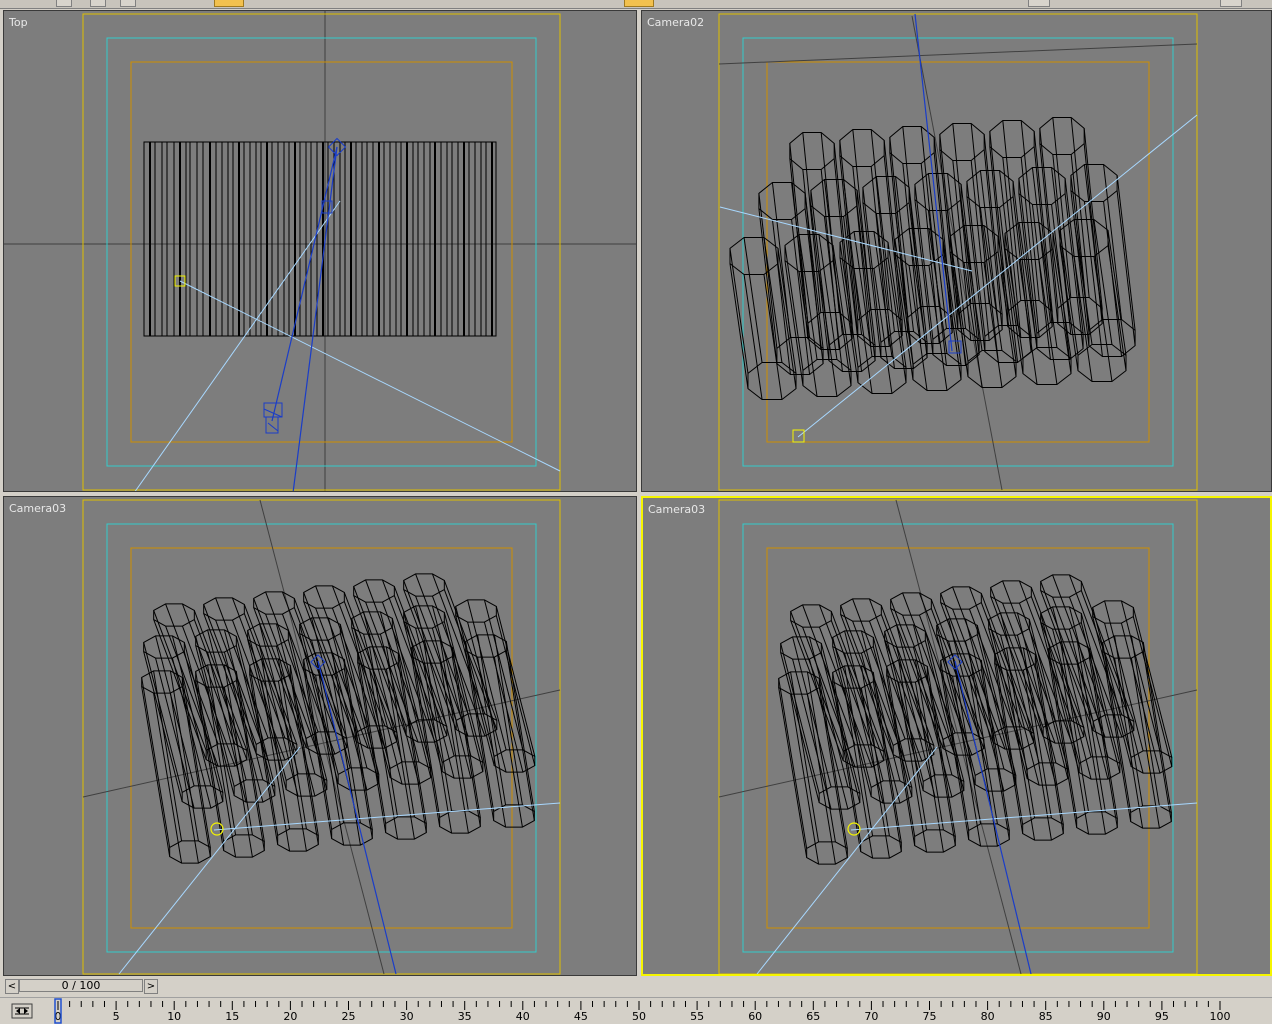 The image size is (1272, 1024). Describe the element at coordinates (407, 1016) in the screenshot. I see `ruler-tick-label: 30` at that location.